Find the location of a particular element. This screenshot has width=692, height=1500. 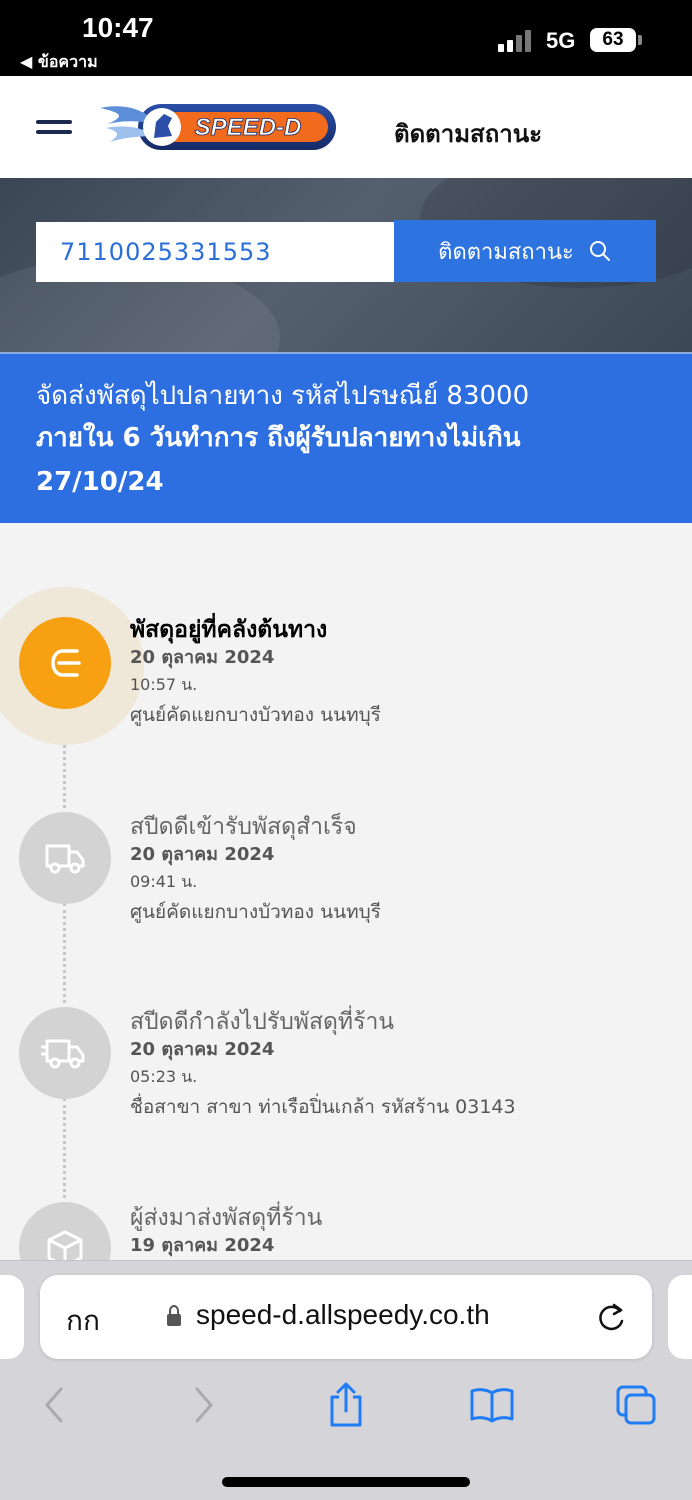

track-button-label: ติดตามสถานะ is located at coordinates (506, 252).